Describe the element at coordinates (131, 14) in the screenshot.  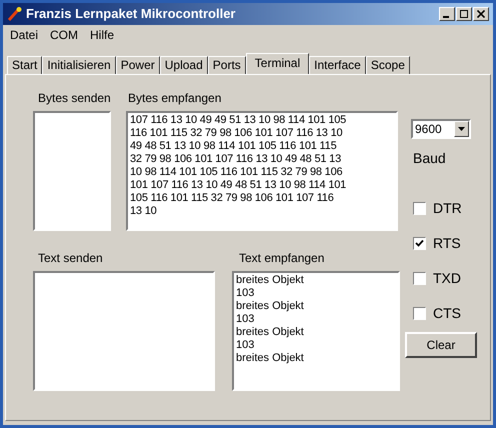
I see `window-title: Franzis Lernpaket Mikrocontroller` at that location.